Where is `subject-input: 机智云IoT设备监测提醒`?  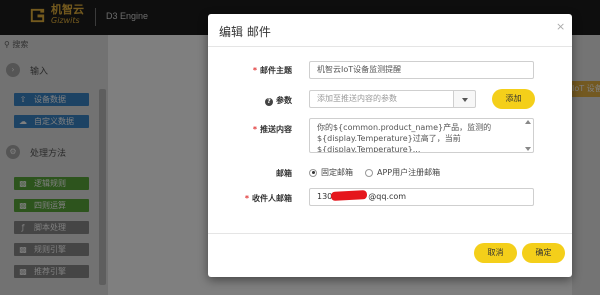
subject-input: 机智云IoT设备监测提醒 is located at coordinates (421, 70).